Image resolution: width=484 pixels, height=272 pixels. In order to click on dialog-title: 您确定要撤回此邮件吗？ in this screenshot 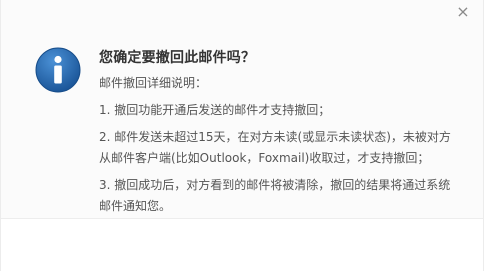, I will do `click(177, 58)`.